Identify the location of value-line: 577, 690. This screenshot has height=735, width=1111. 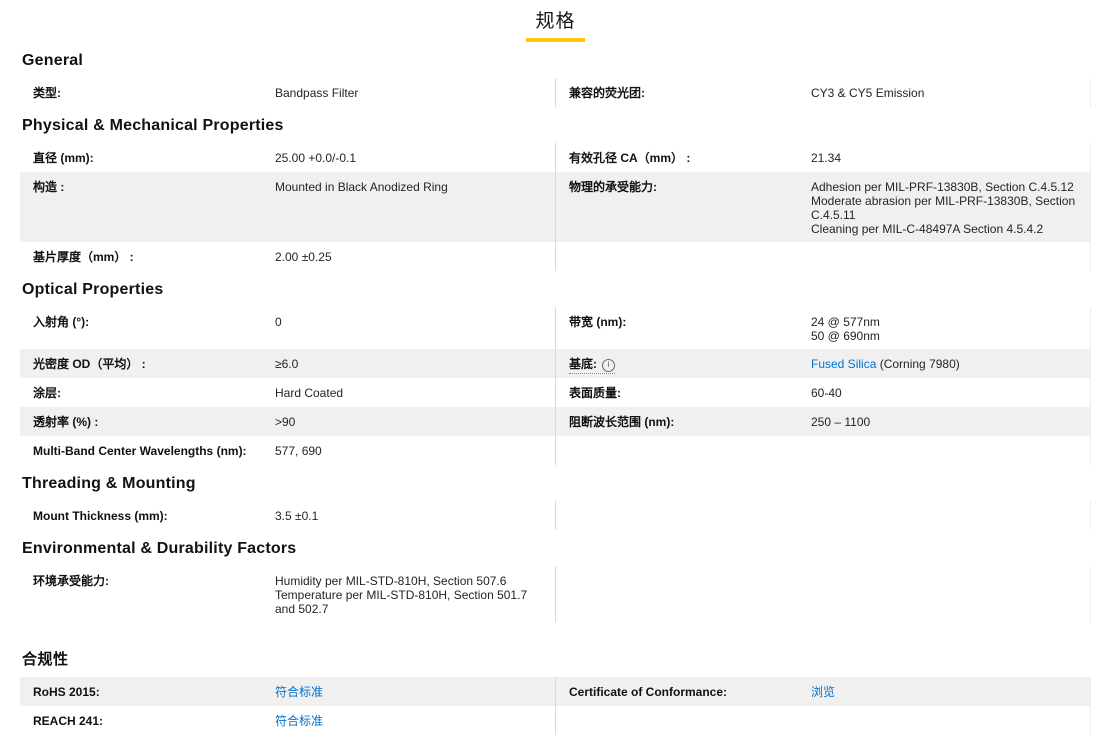
(298, 451).